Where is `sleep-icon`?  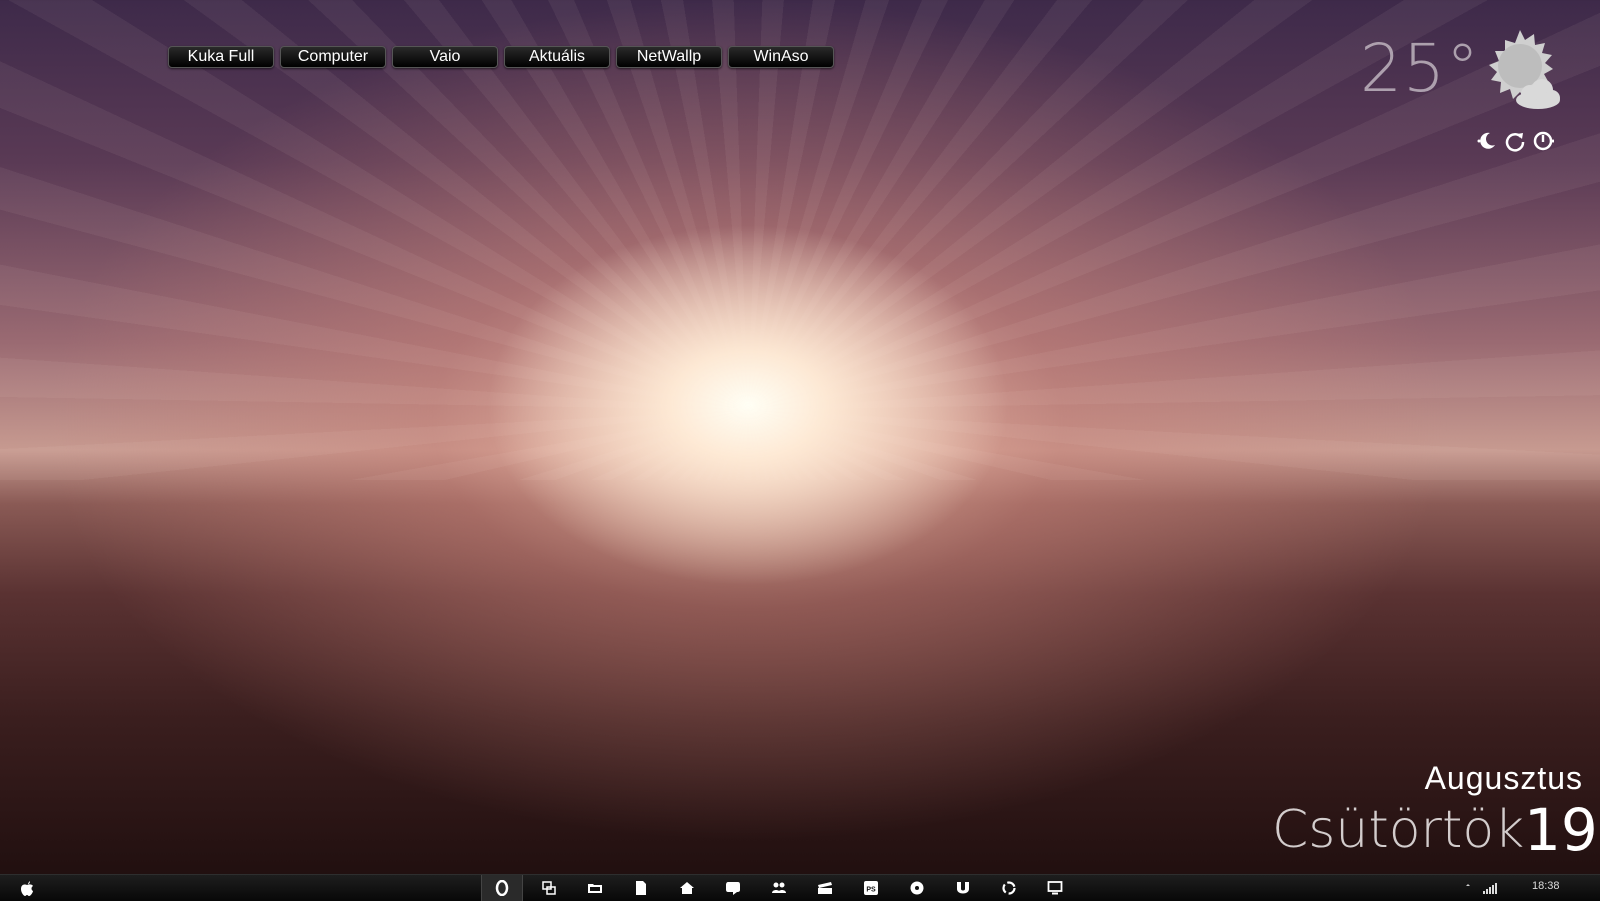
sleep-icon is located at coordinates (1487, 141).